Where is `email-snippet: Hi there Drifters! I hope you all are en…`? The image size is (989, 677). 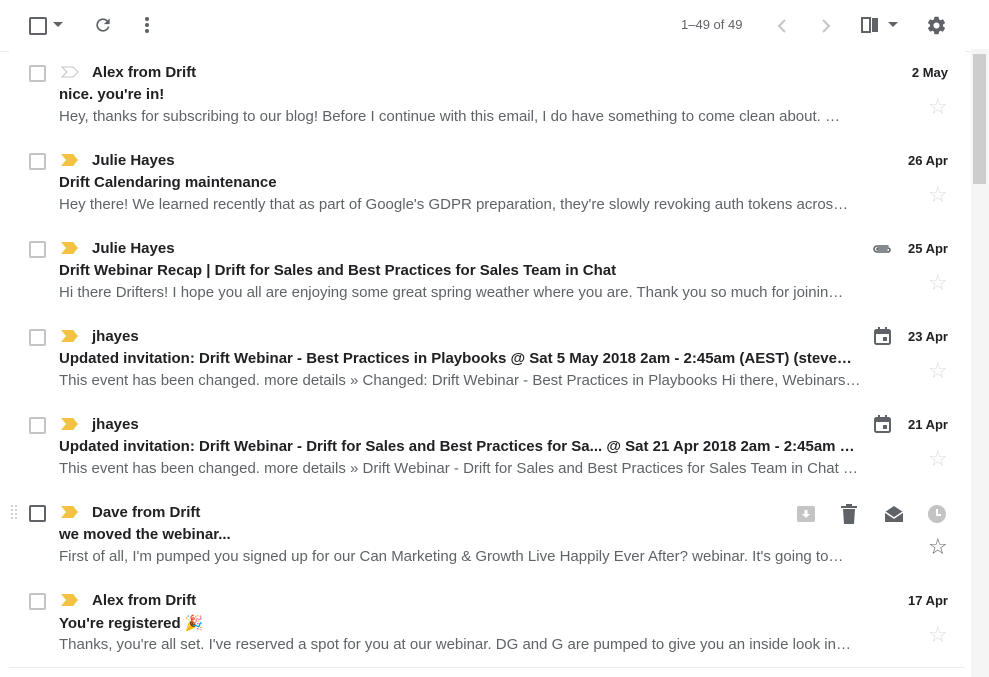
email-snippet: Hi there Drifters! I hope you all are en… is located at coordinates (451, 292).